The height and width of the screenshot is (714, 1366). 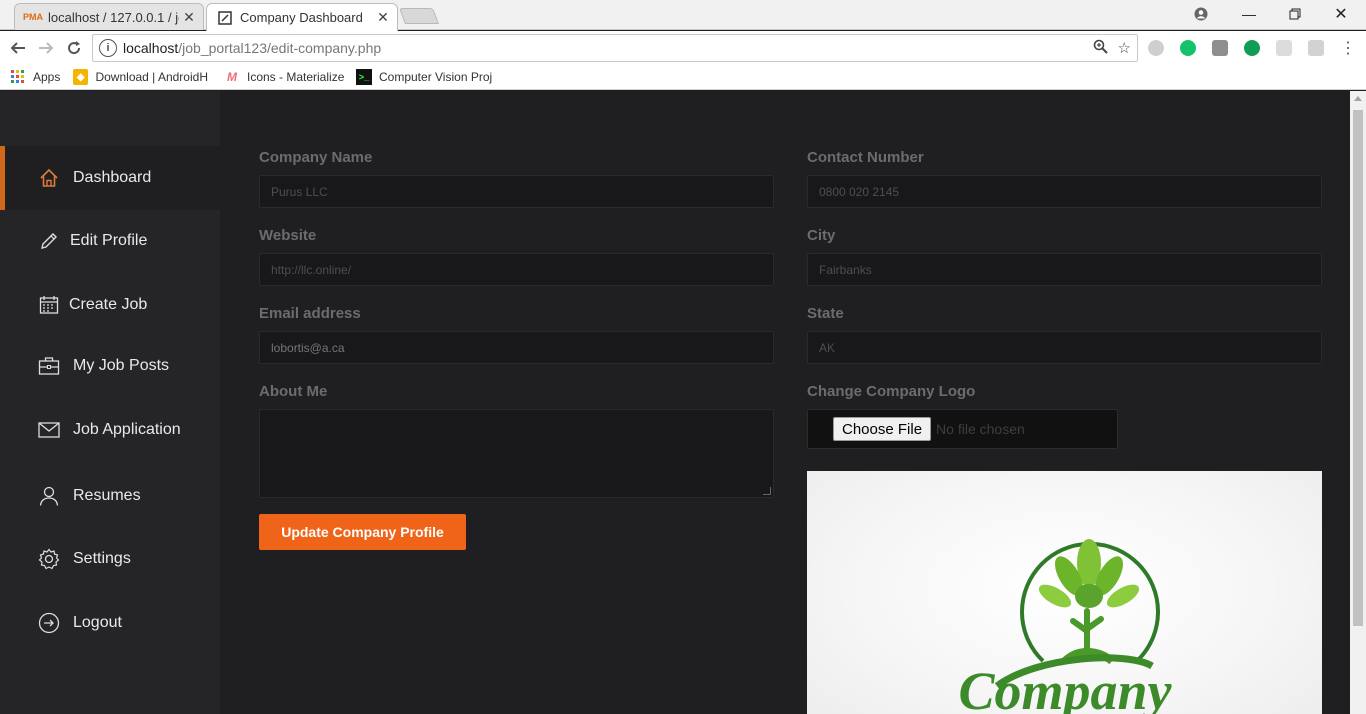 What do you see at coordinates (49, 305) in the screenshot?
I see `calendar-icon` at bounding box center [49, 305].